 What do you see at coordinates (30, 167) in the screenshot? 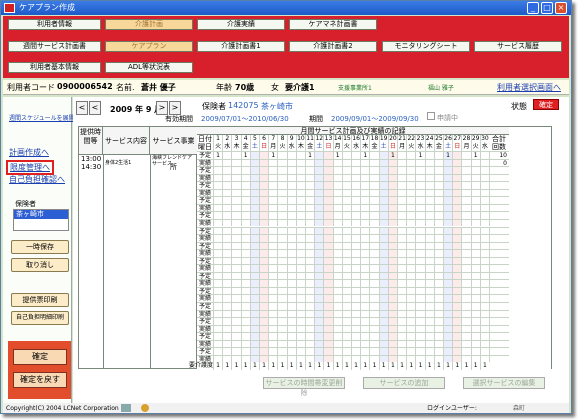
I see `limit-manage-link: 限度管理へ` at bounding box center [30, 167].